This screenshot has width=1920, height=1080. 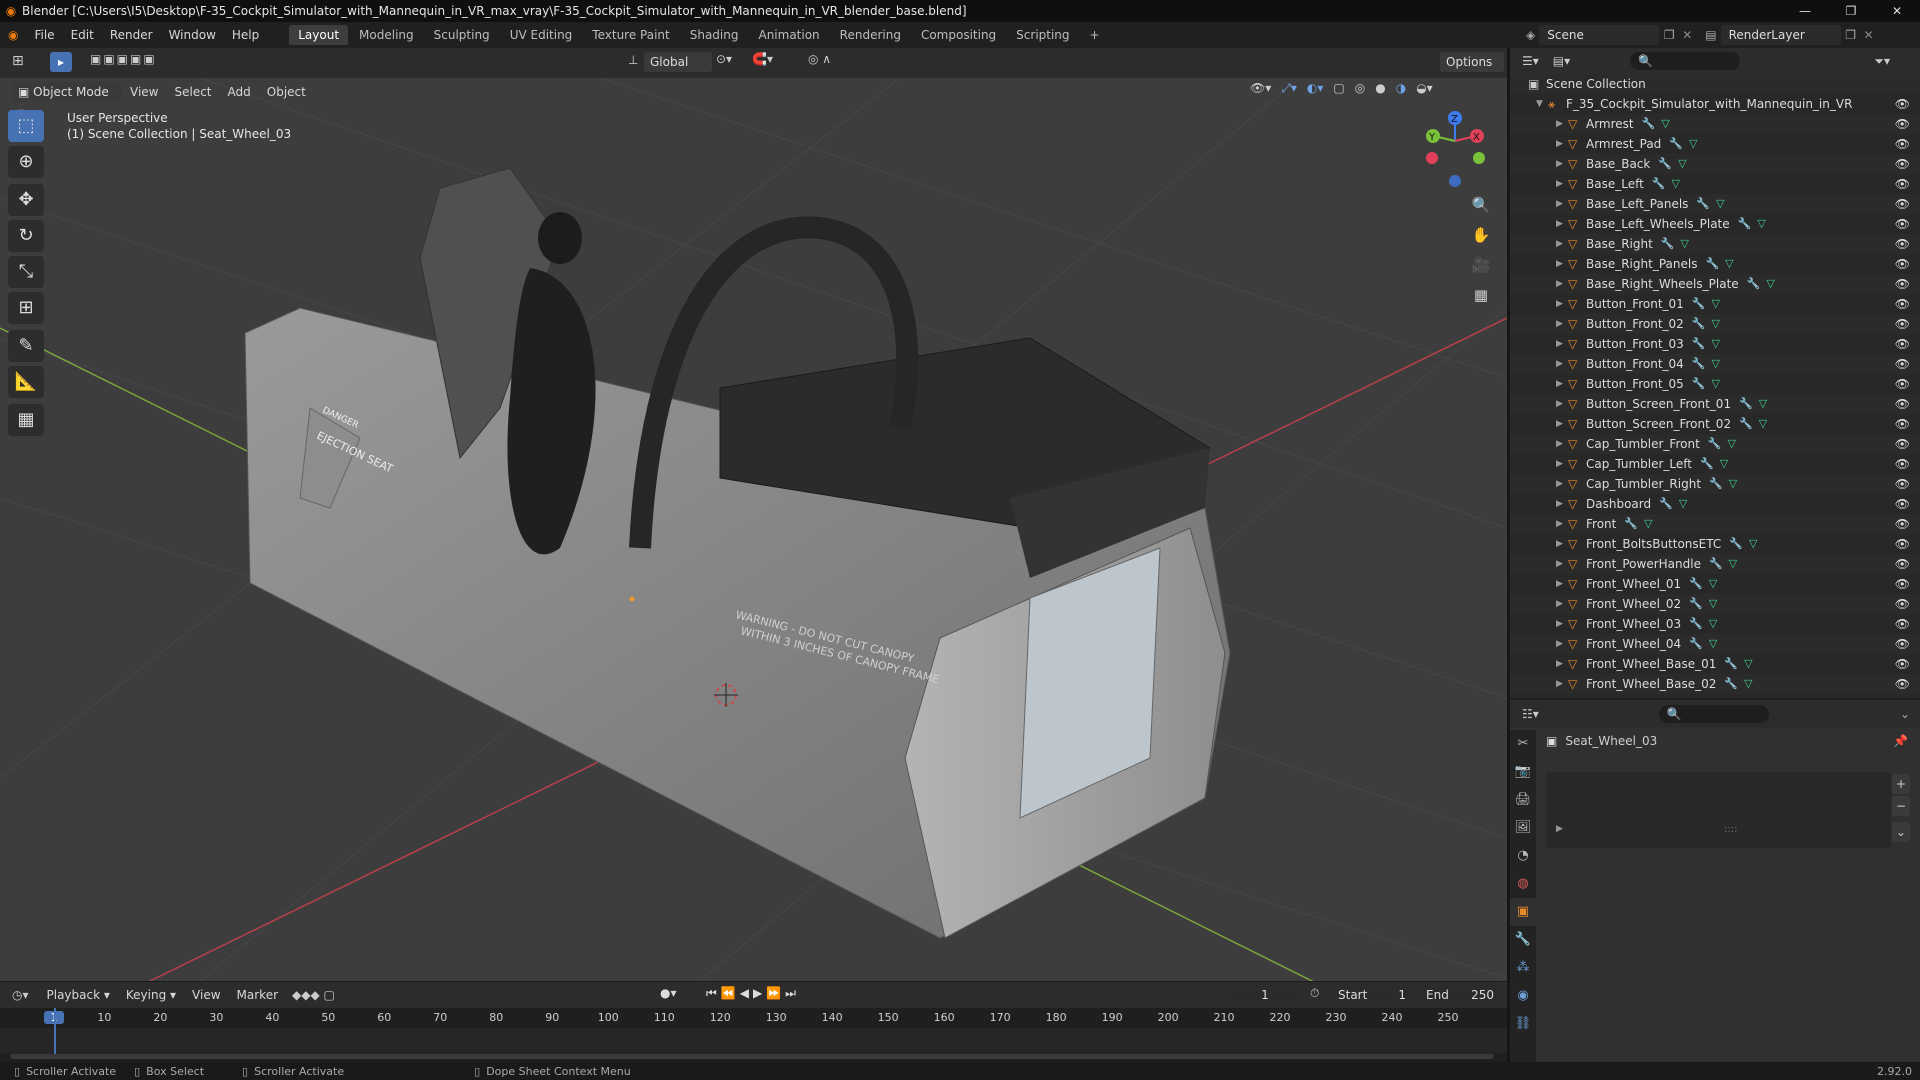 What do you see at coordinates (319, 35) in the screenshot?
I see `tab-layout: Layout` at bounding box center [319, 35].